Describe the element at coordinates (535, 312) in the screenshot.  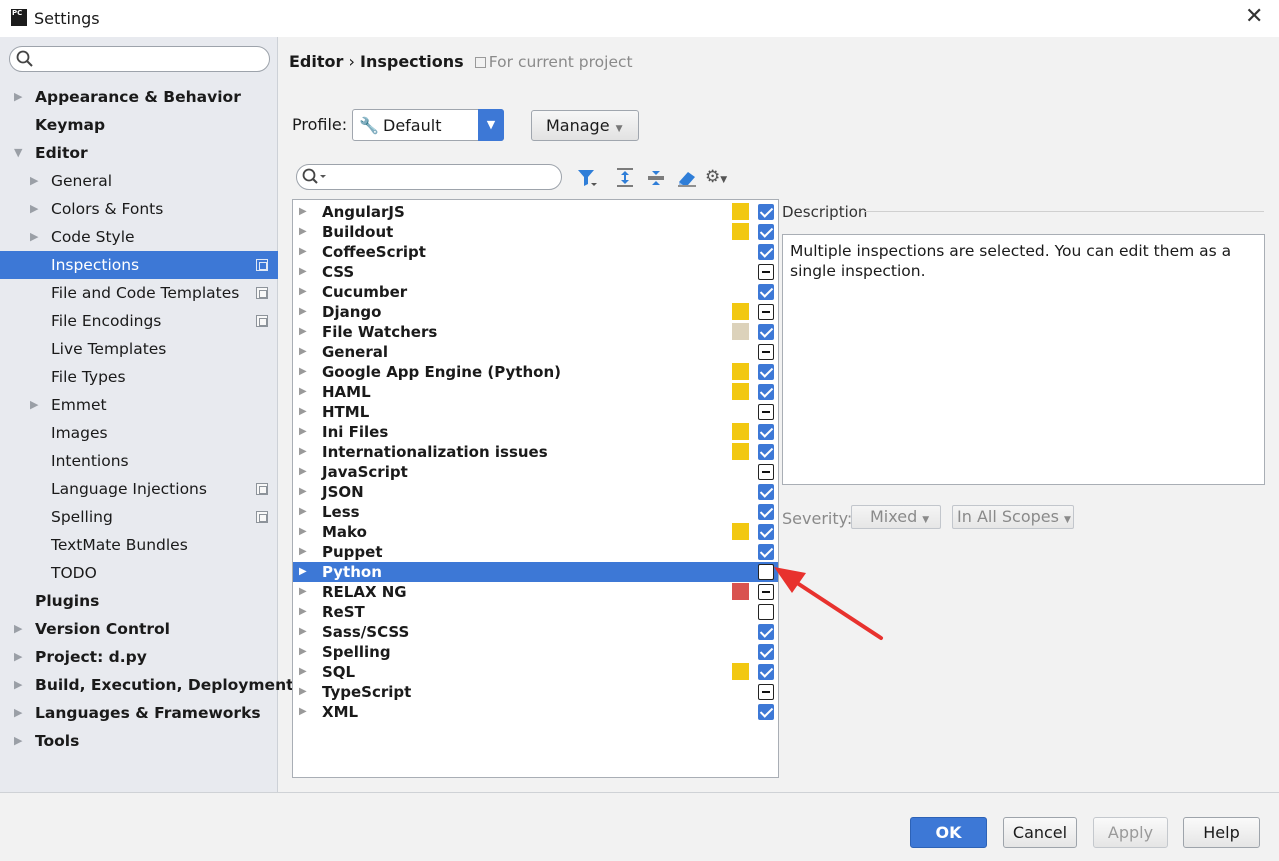
I see `inspection-row: ▶ Django` at that location.